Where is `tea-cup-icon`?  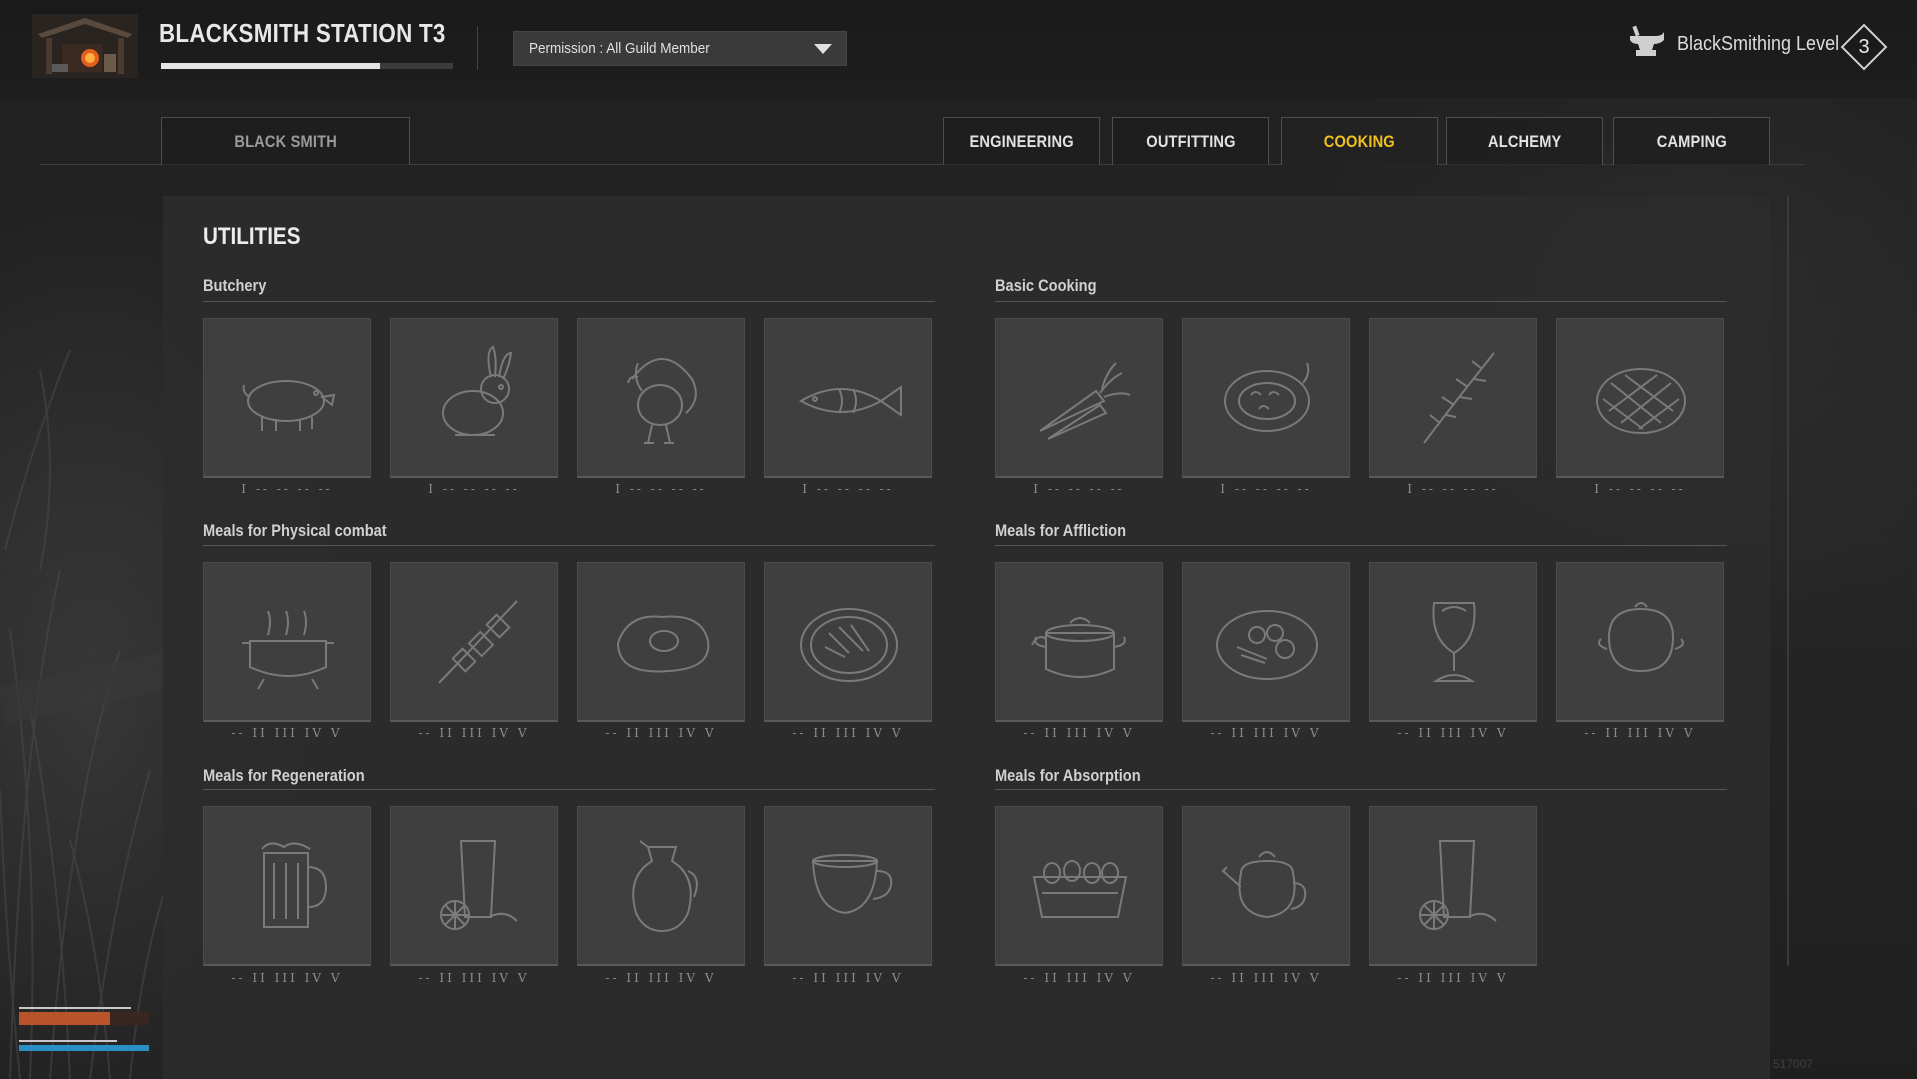 tea-cup-icon is located at coordinates (852, 884).